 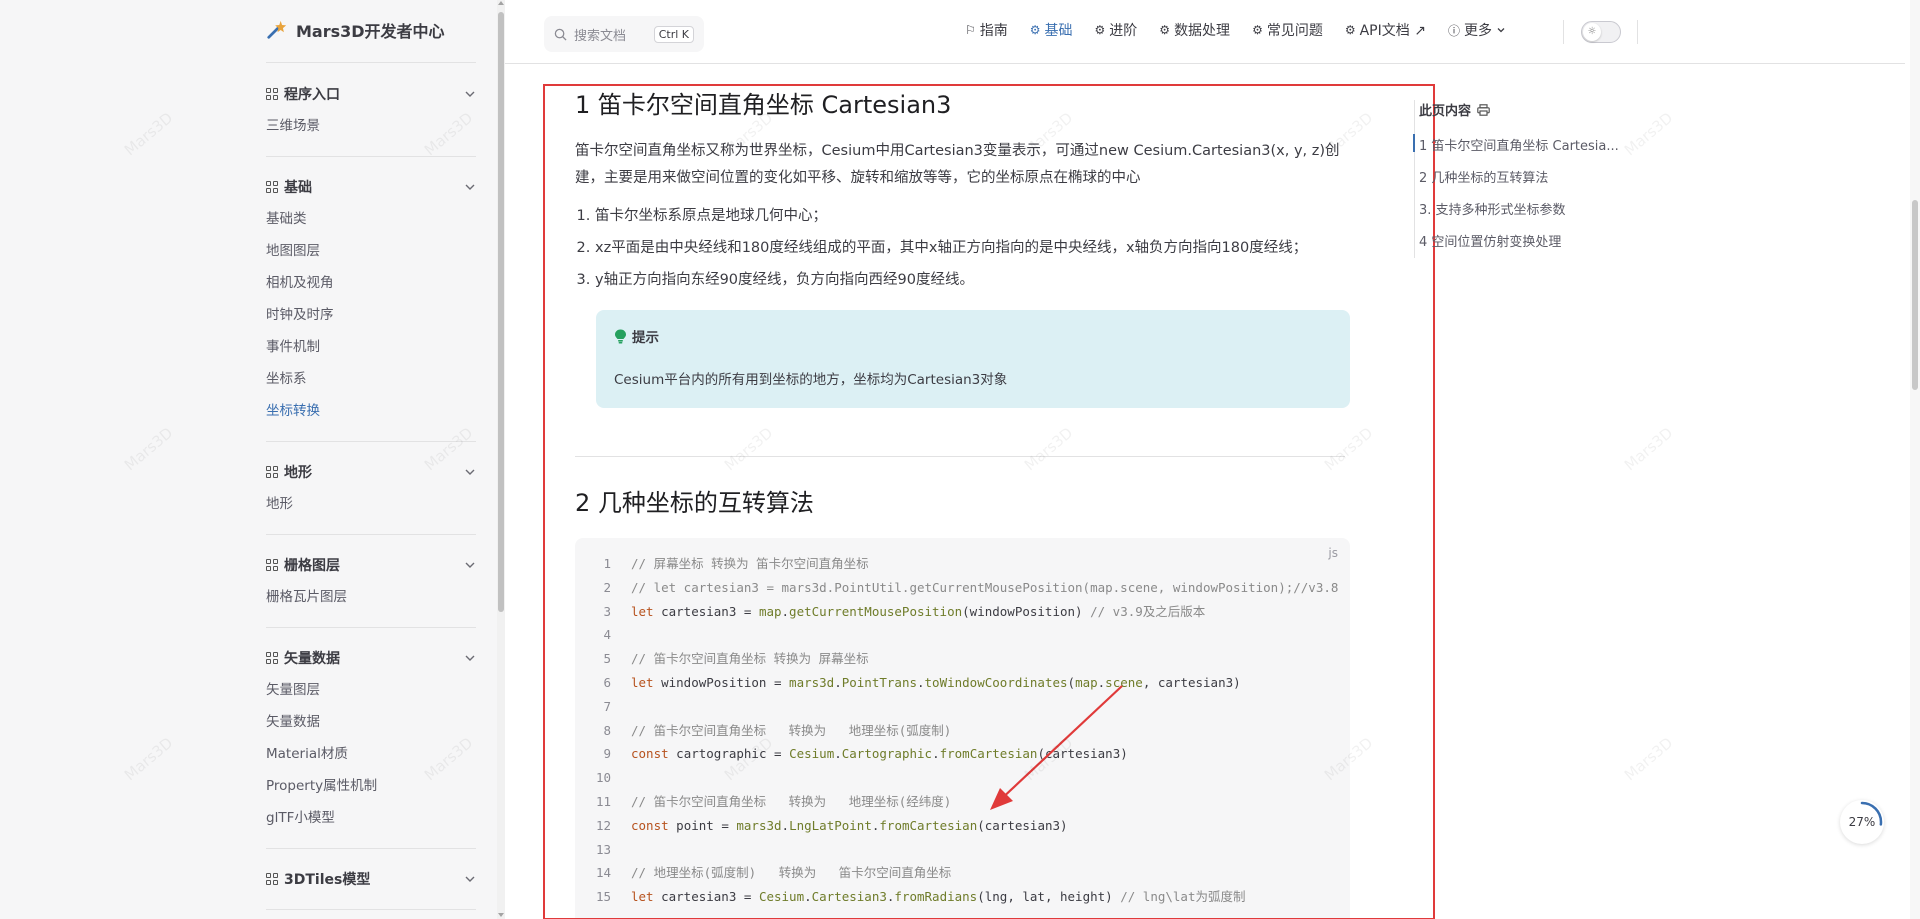 I want to click on line-number: 13, so click(x=603, y=849).